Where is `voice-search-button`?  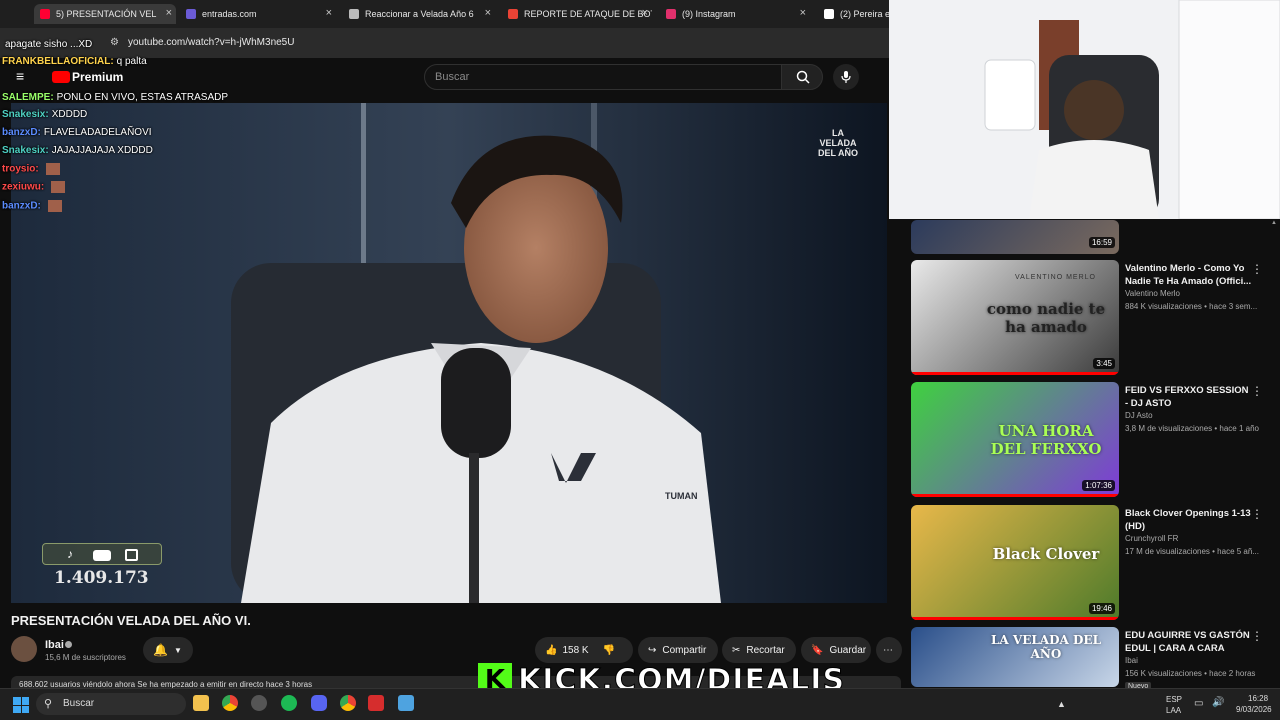 voice-search-button is located at coordinates (846, 77).